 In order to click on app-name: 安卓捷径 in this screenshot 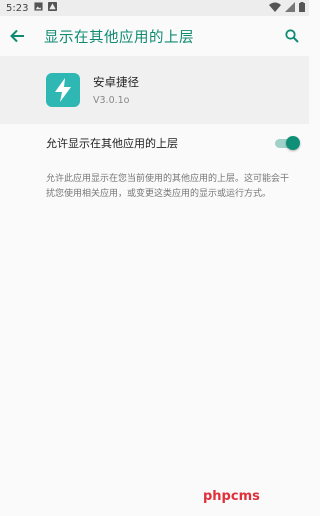, I will do `click(116, 82)`.